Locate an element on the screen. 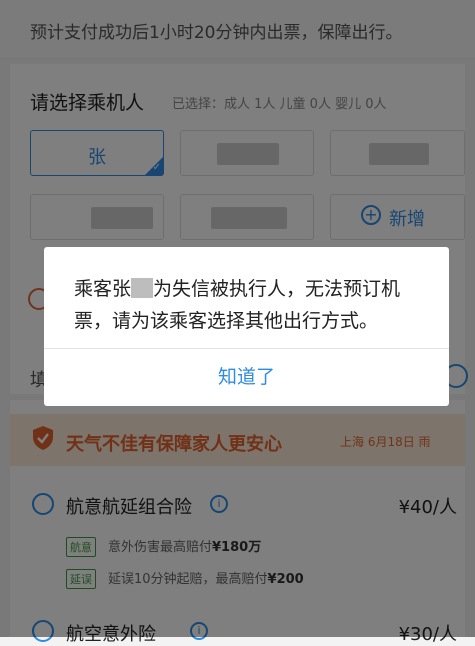 The height and width of the screenshot is (646, 475). dialog-message: 乘客张 为失信被执行人，无法预订机票，请为该乘客选择其他出行方式。 is located at coordinates (249, 305).